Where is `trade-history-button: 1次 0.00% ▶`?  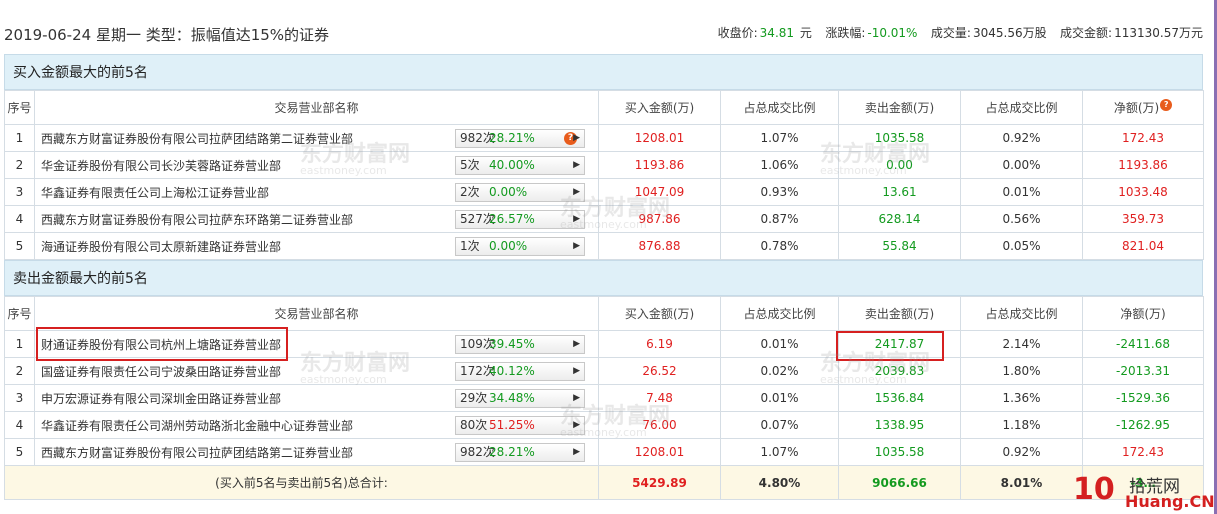
trade-history-button: 1次 0.00% ▶ is located at coordinates (520, 246).